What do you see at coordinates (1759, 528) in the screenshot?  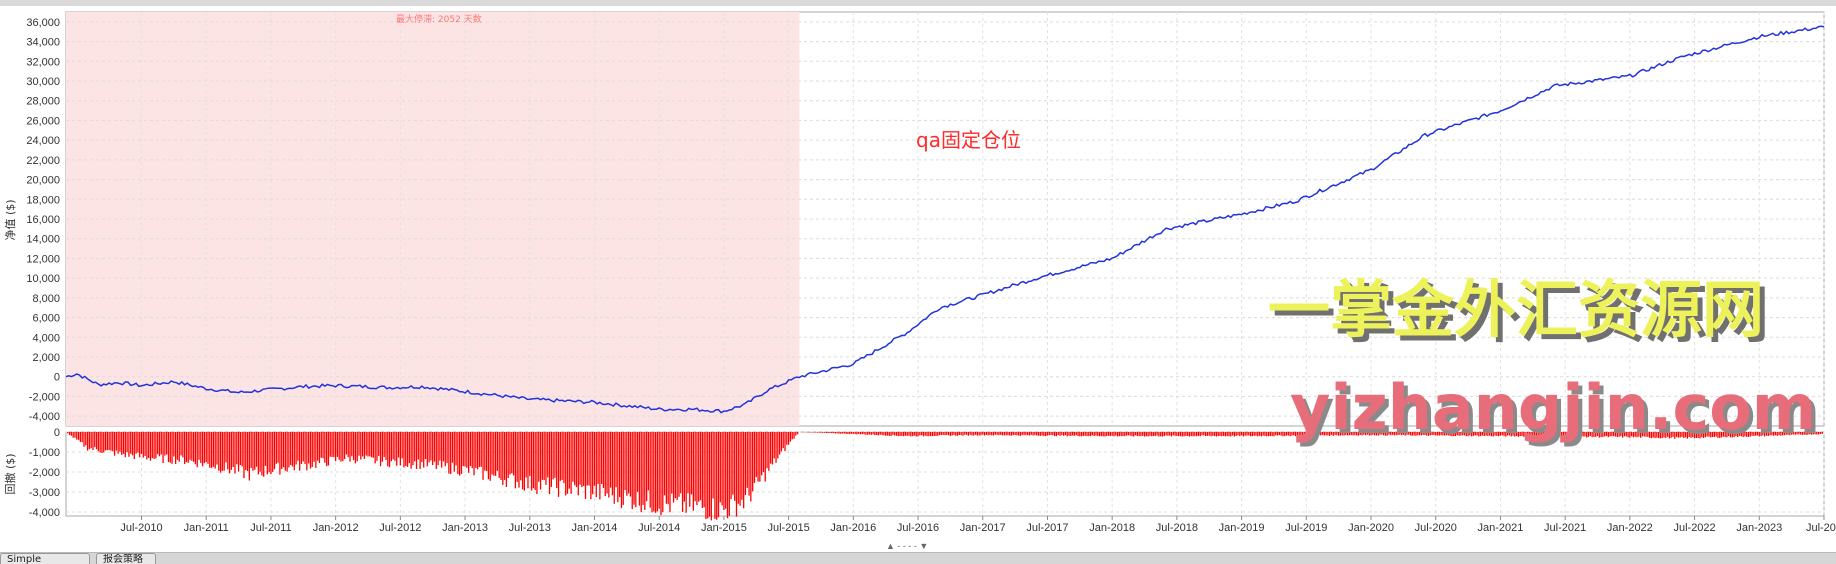 I see `x-tick-label: Jan-2023` at bounding box center [1759, 528].